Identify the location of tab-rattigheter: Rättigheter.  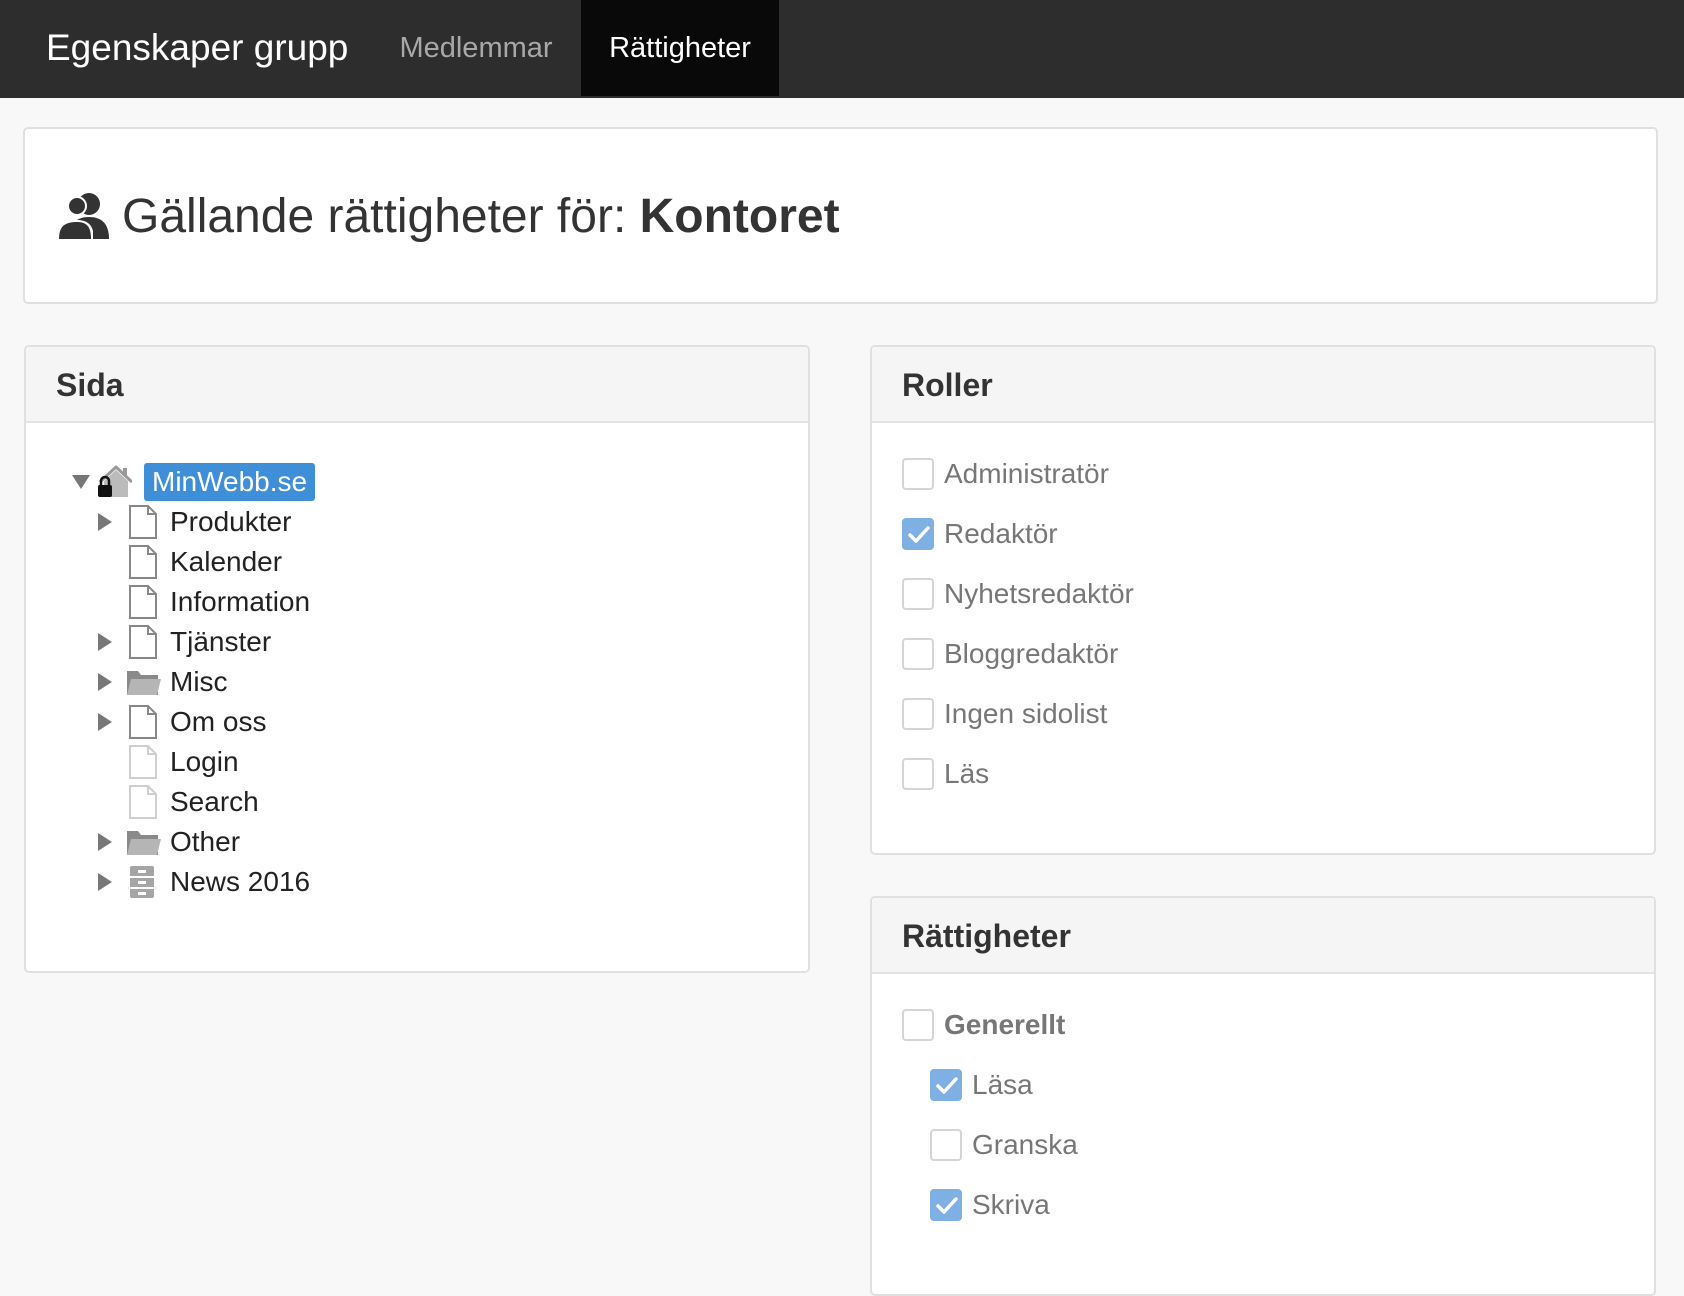
(680, 48).